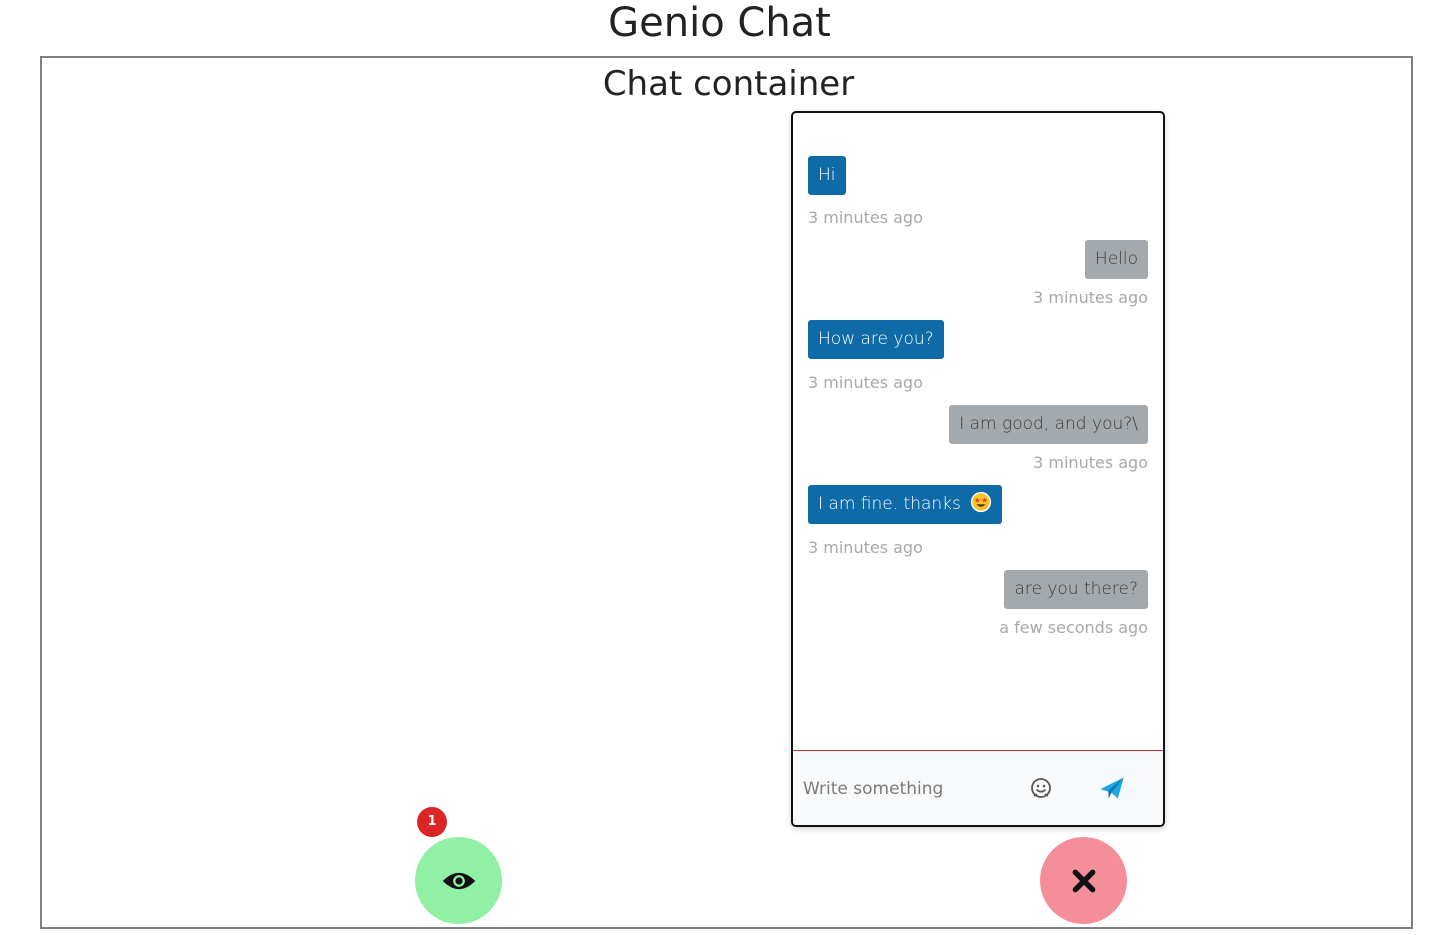  I want to click on message-bubble-sent: Hi, so click(827, 175).